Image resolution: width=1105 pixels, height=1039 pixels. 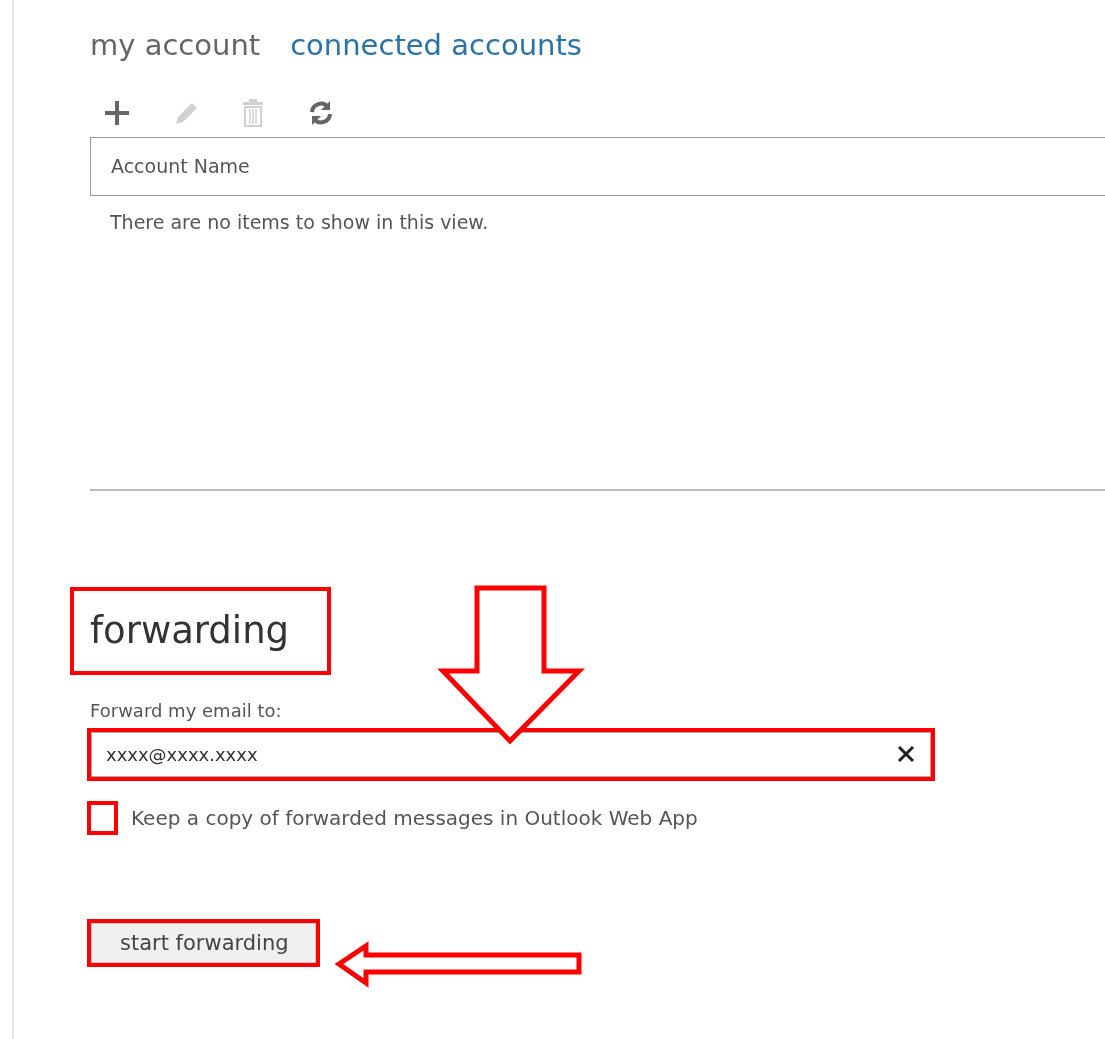 I want to click on email-field: xxxx@xxxx.xxxx, so click(x=511, y=755).